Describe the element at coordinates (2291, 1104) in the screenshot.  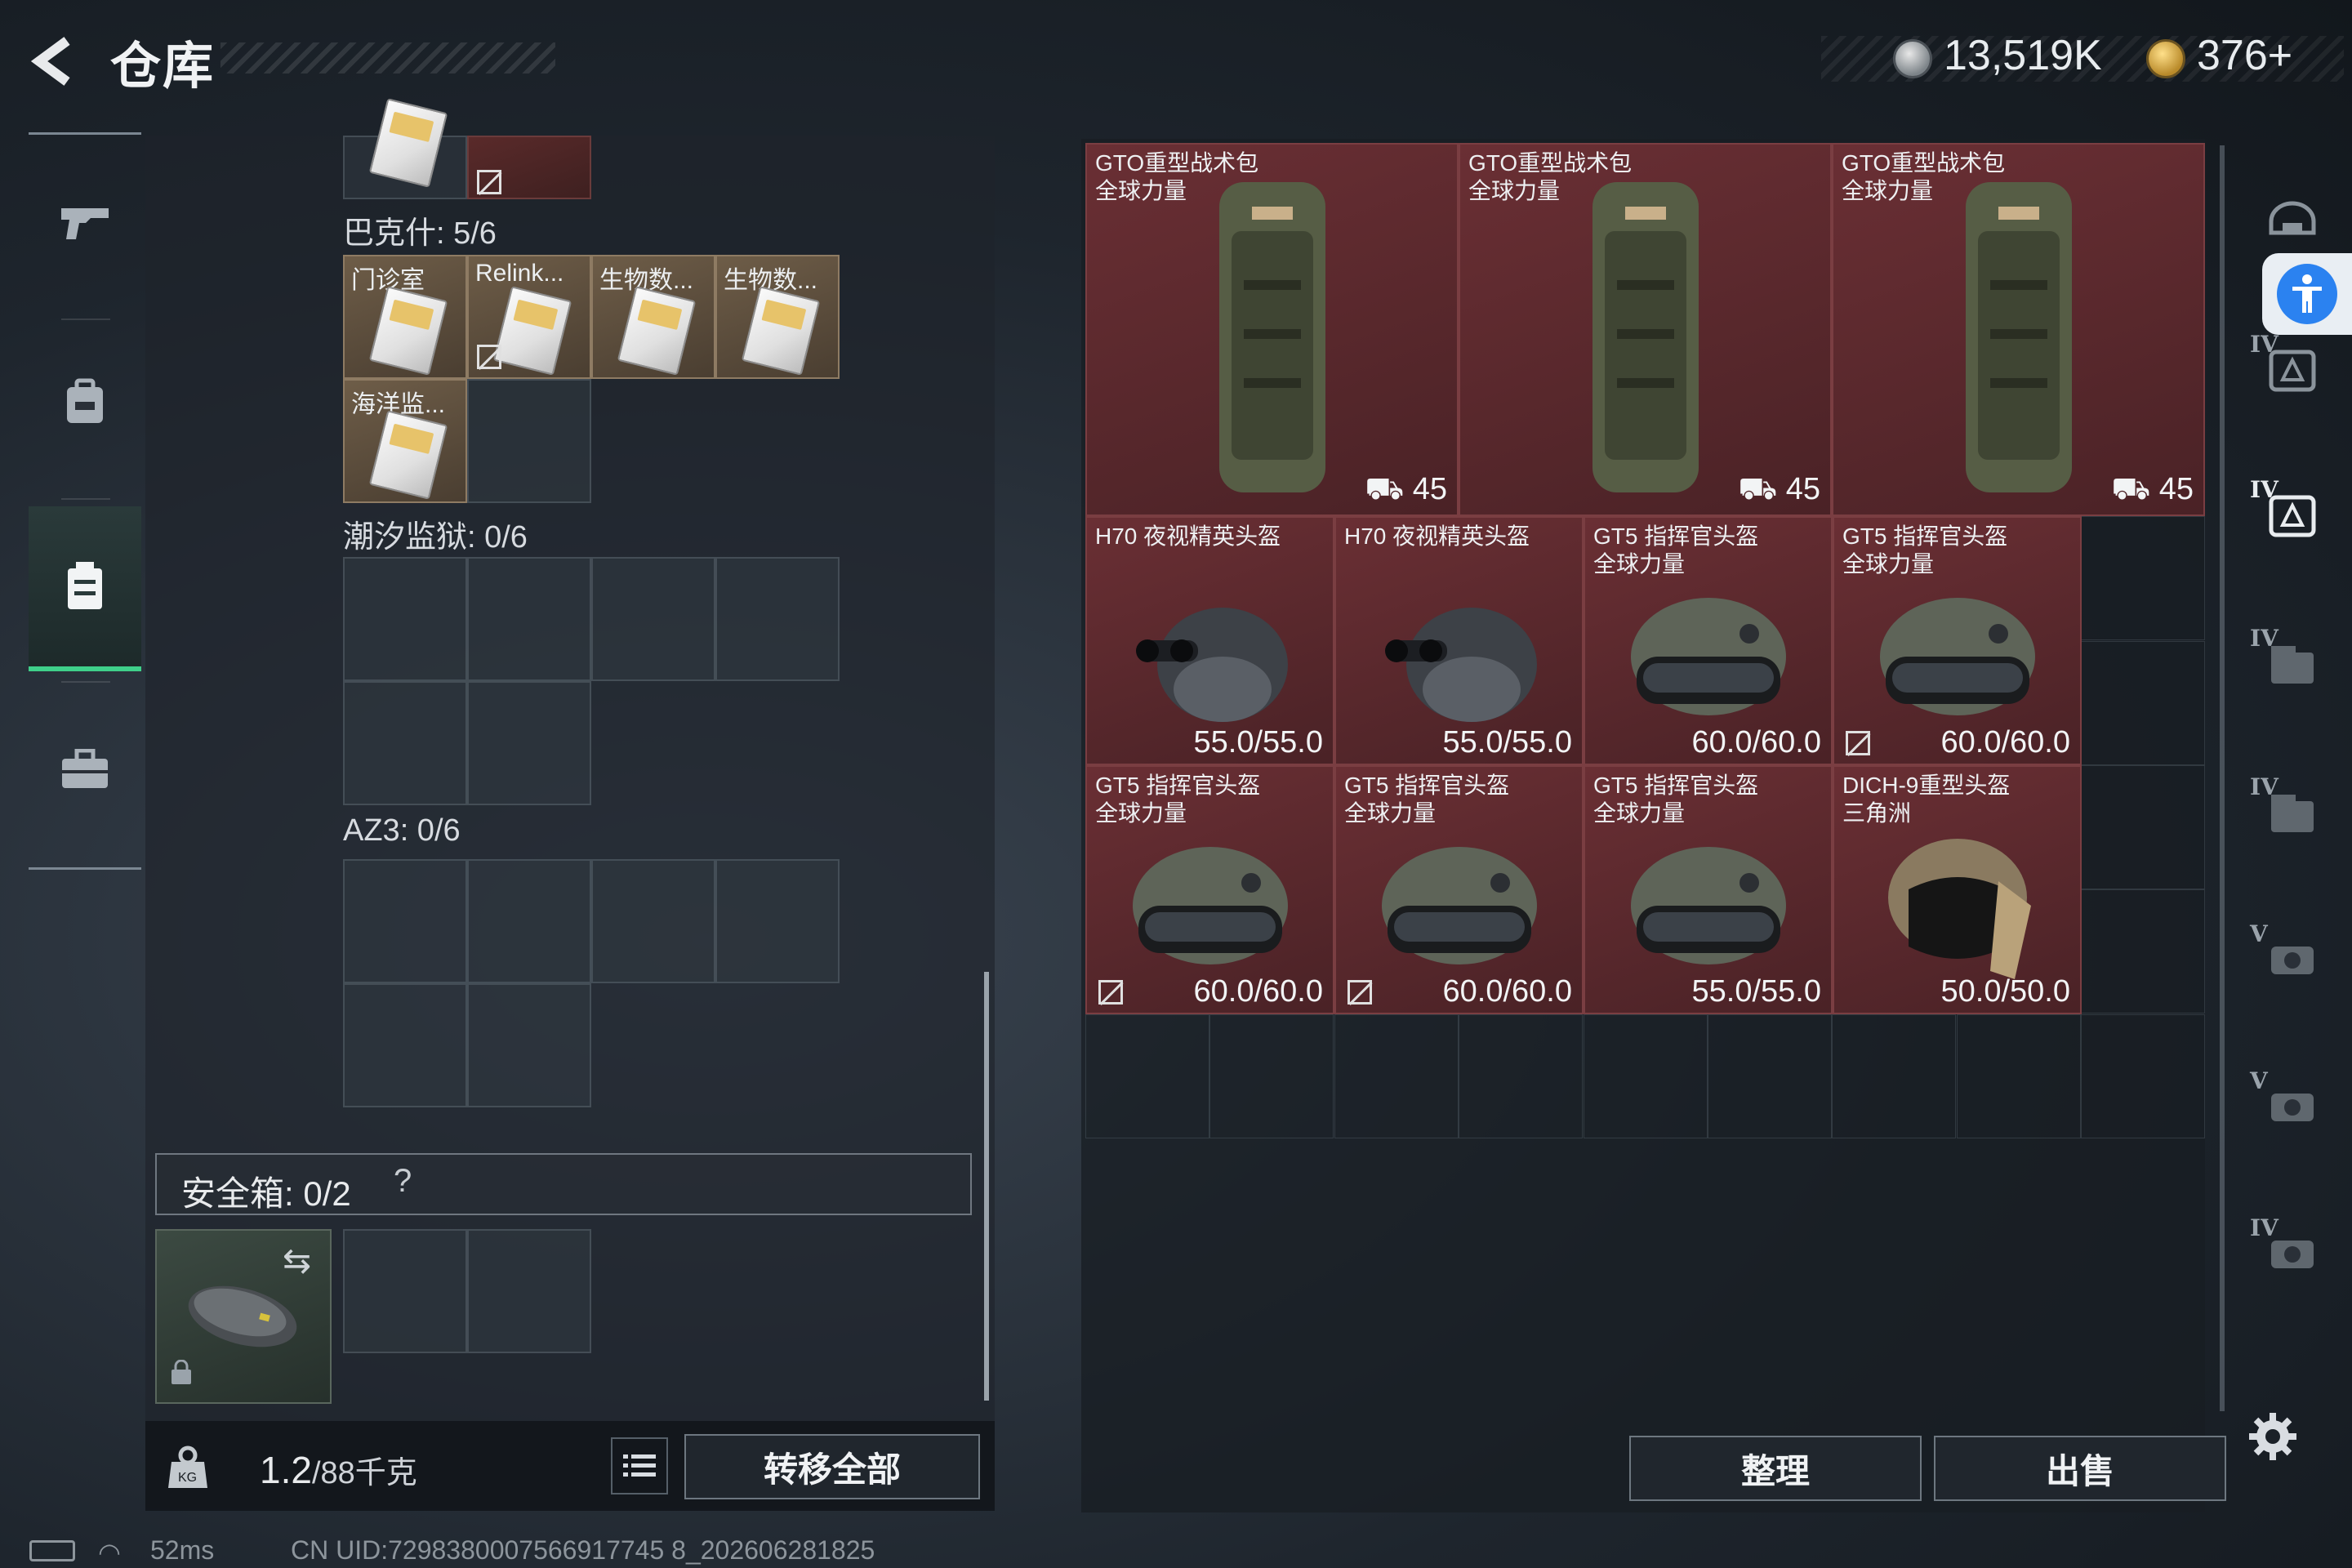
I see `rail-tab-gear-2: V` at that location.